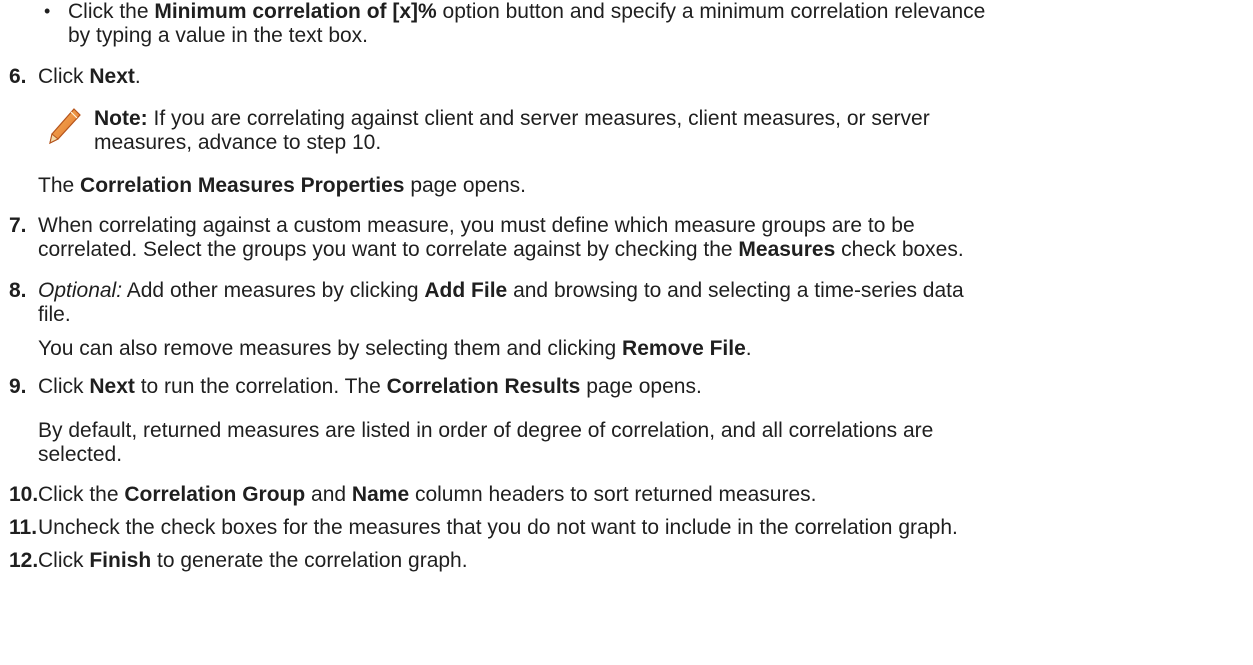  Describe the element at coordinates (24, 494) in the screenshot. I see `step-10-number: 10.` at that location.